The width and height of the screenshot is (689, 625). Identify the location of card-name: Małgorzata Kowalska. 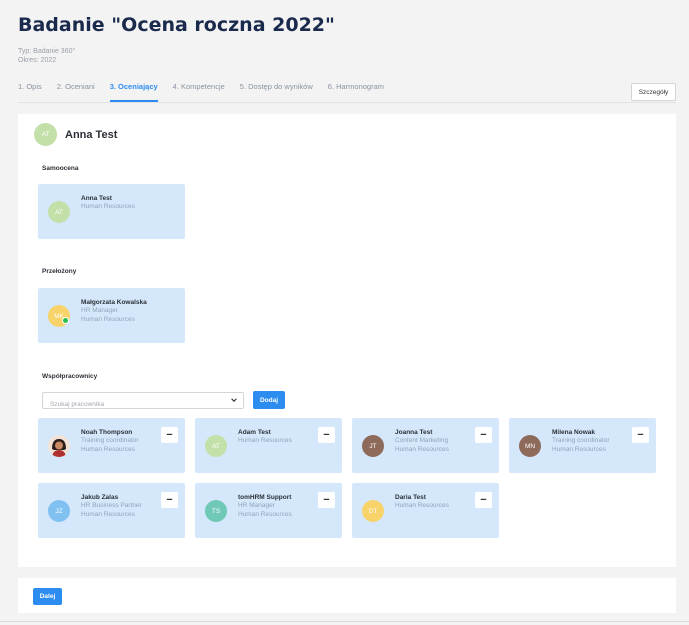
(114, 302).